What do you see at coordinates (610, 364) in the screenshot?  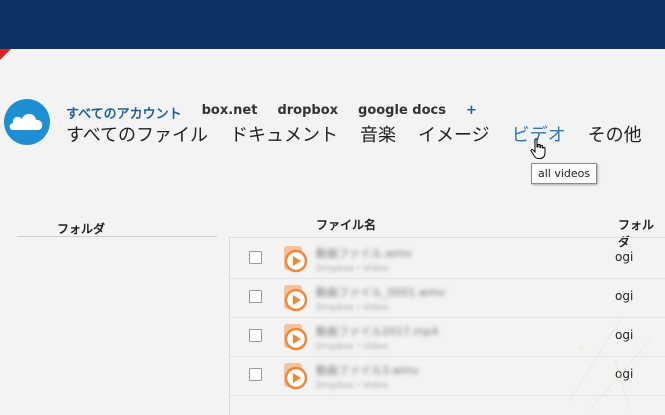 I see `background-decoration` at bounding box center [610, 364].